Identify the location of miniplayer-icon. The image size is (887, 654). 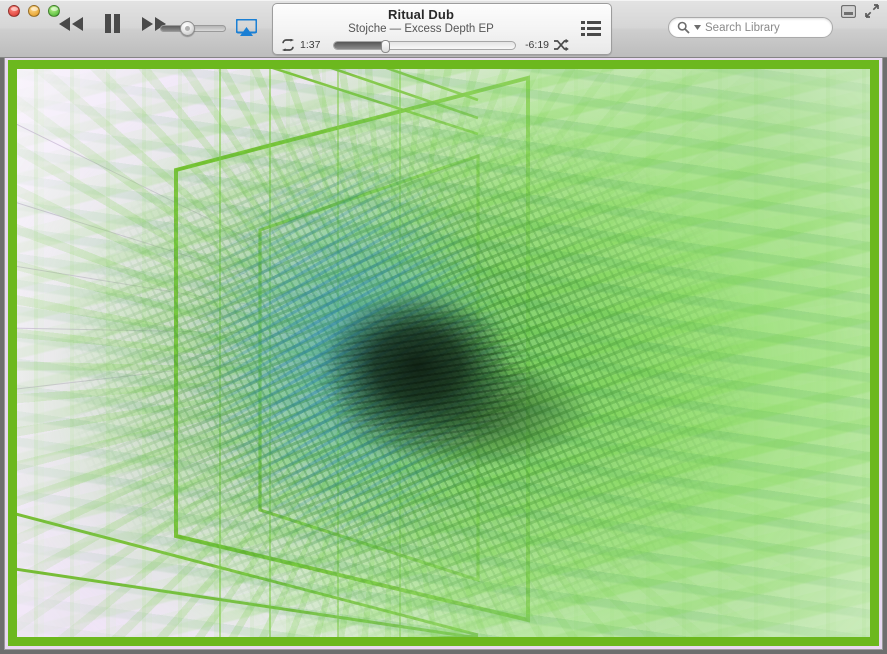
(848, 11).